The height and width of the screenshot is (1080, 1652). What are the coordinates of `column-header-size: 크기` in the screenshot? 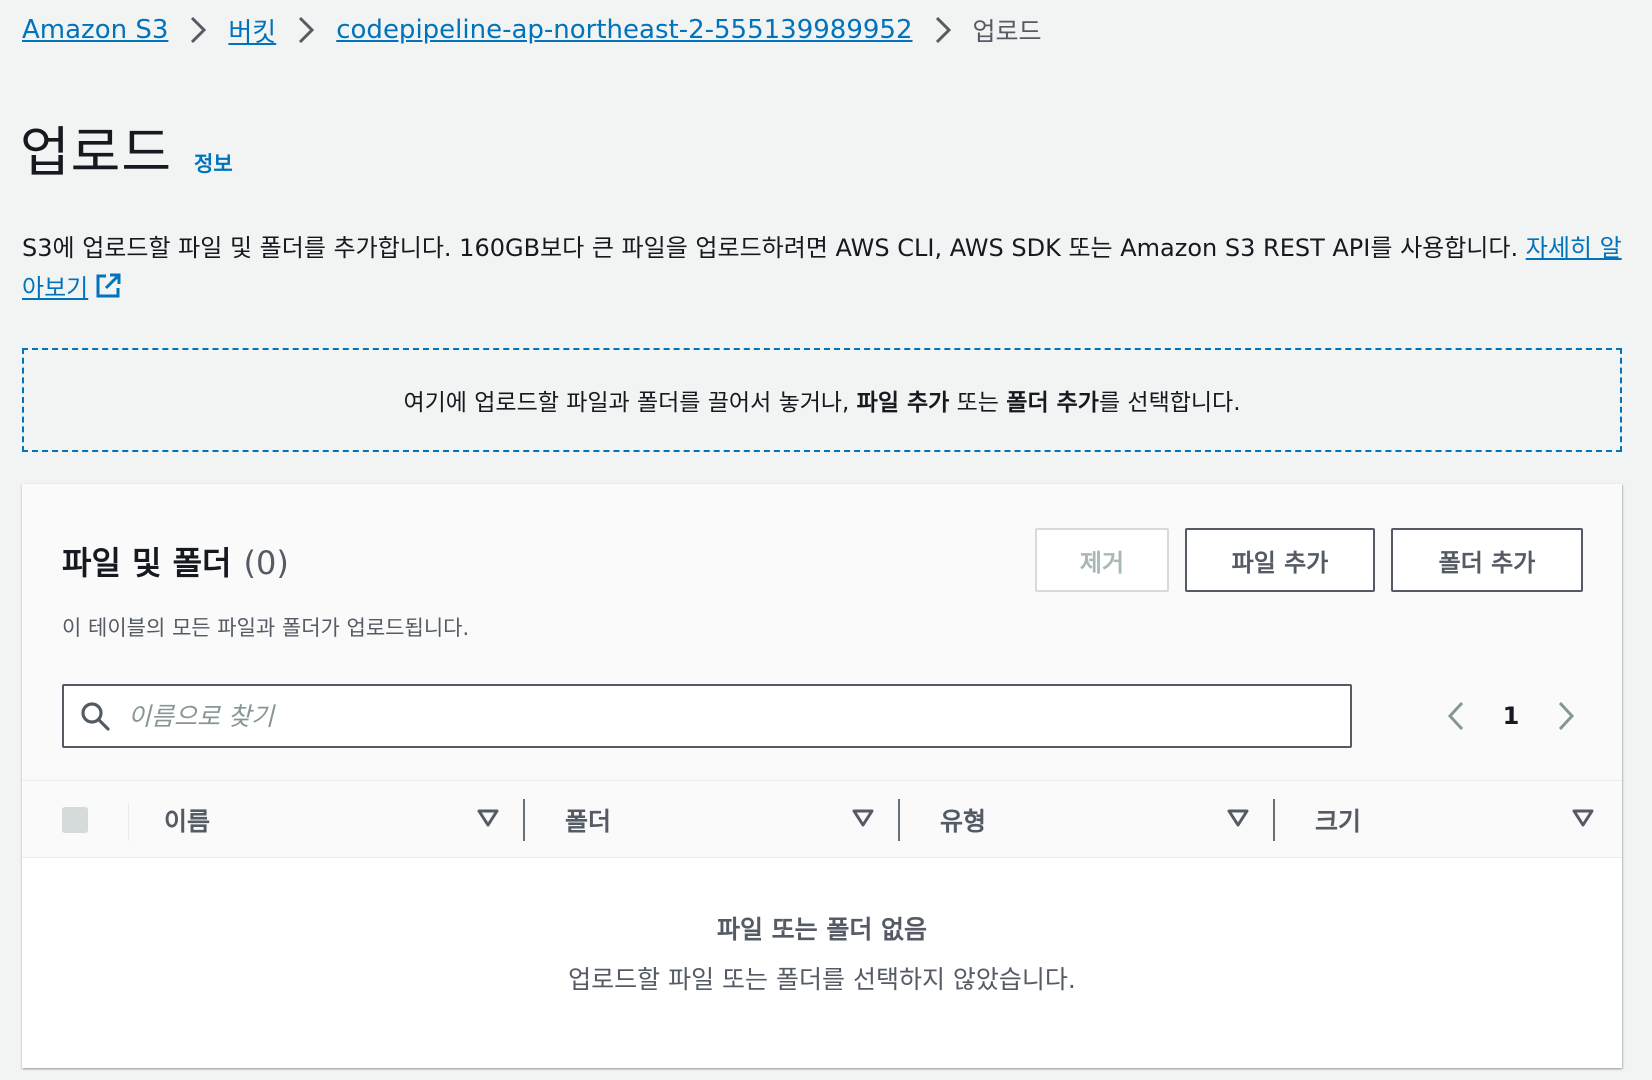 It's located at (1449, 820).